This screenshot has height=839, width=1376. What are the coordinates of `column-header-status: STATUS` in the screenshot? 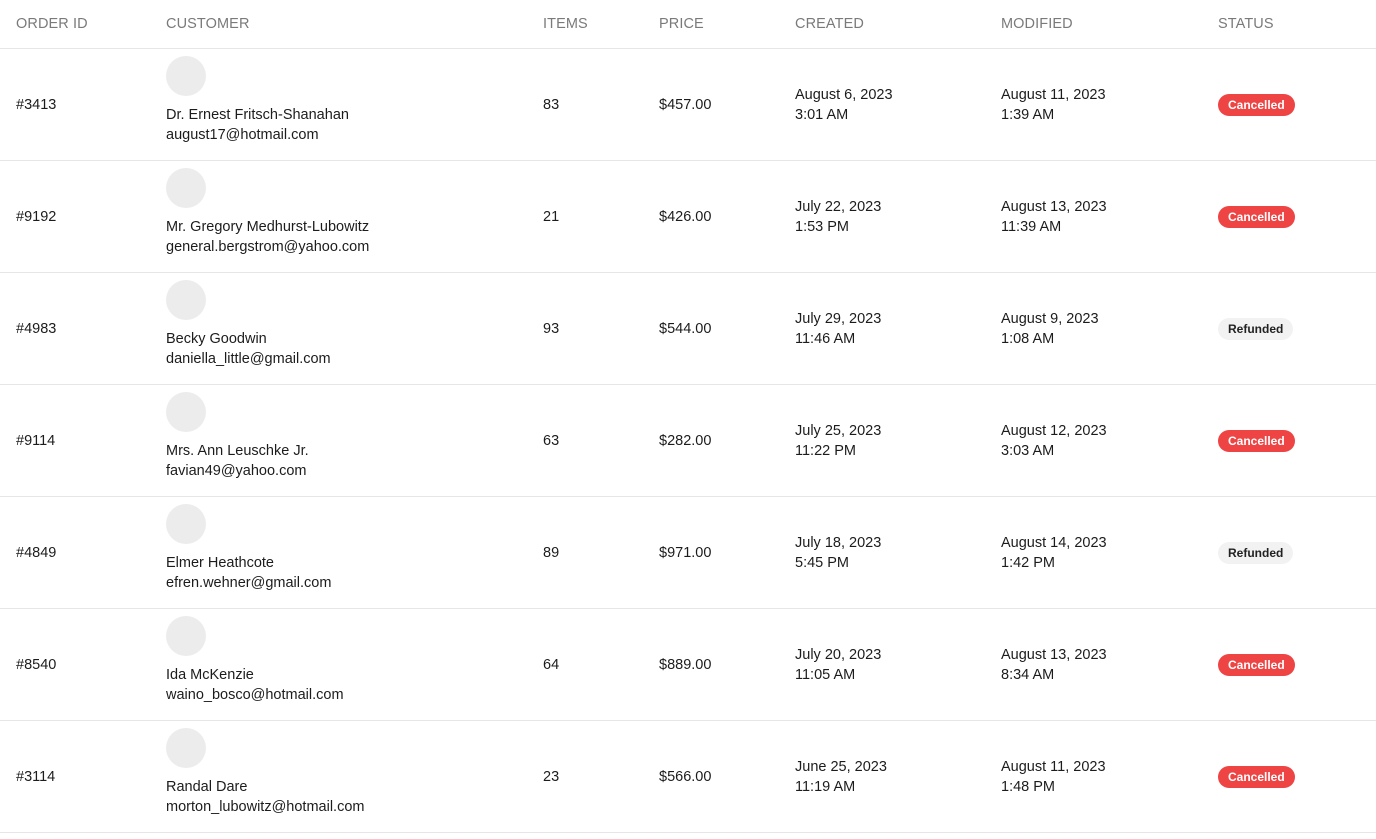 It's located at (1297, 24).